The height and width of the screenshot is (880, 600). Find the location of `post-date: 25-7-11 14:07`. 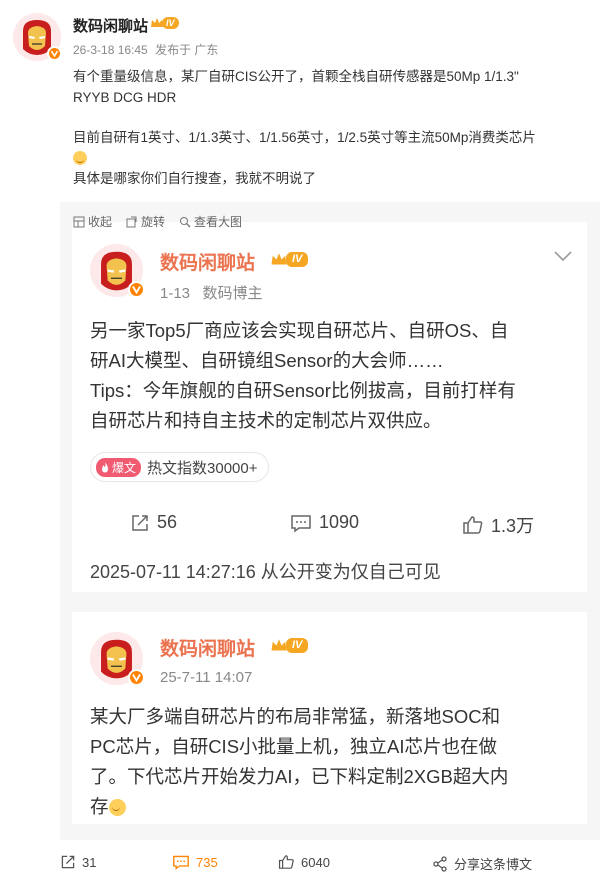

post-date: 25-7-11 14:07 is located at coordinates (206, 677).